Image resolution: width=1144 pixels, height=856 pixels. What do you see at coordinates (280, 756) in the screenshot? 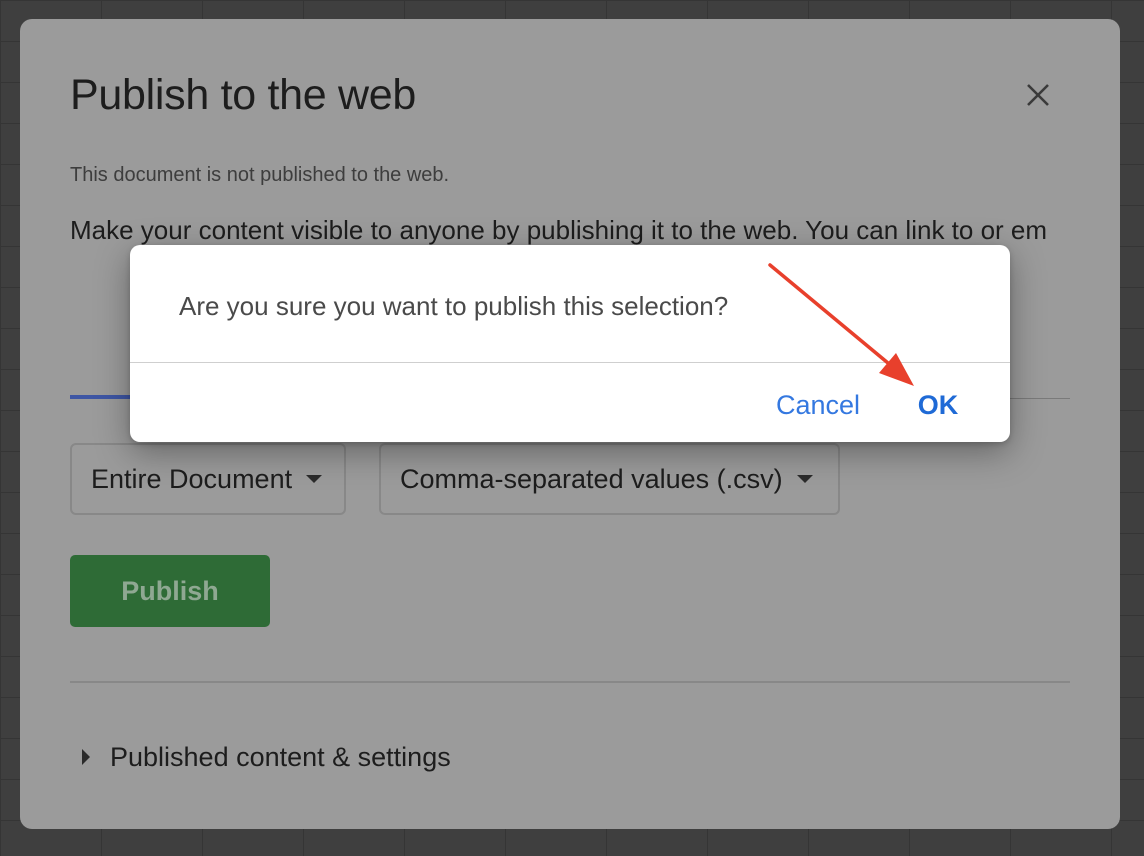
I see `published-content-label: Published content & settings` at bounding box center [280, 756].